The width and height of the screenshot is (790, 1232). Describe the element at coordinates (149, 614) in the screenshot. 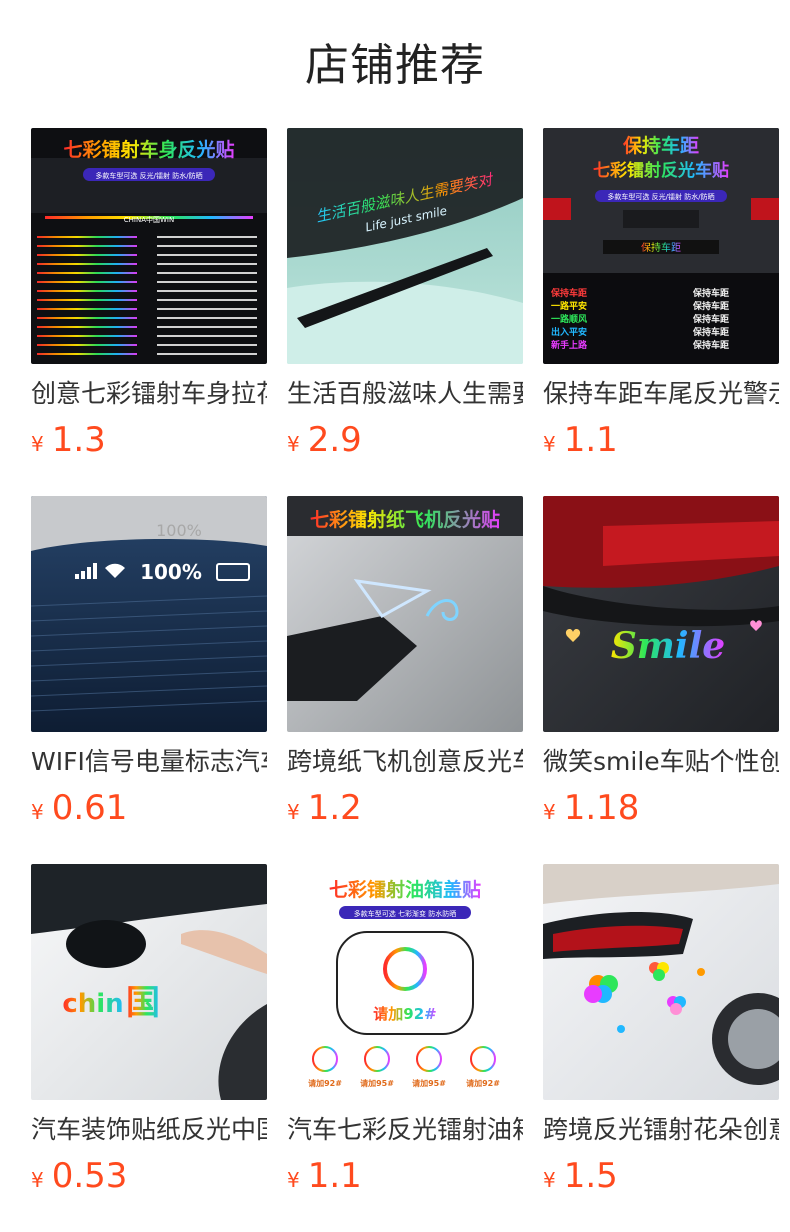

I see `product-image: 100% 100%` at that location.